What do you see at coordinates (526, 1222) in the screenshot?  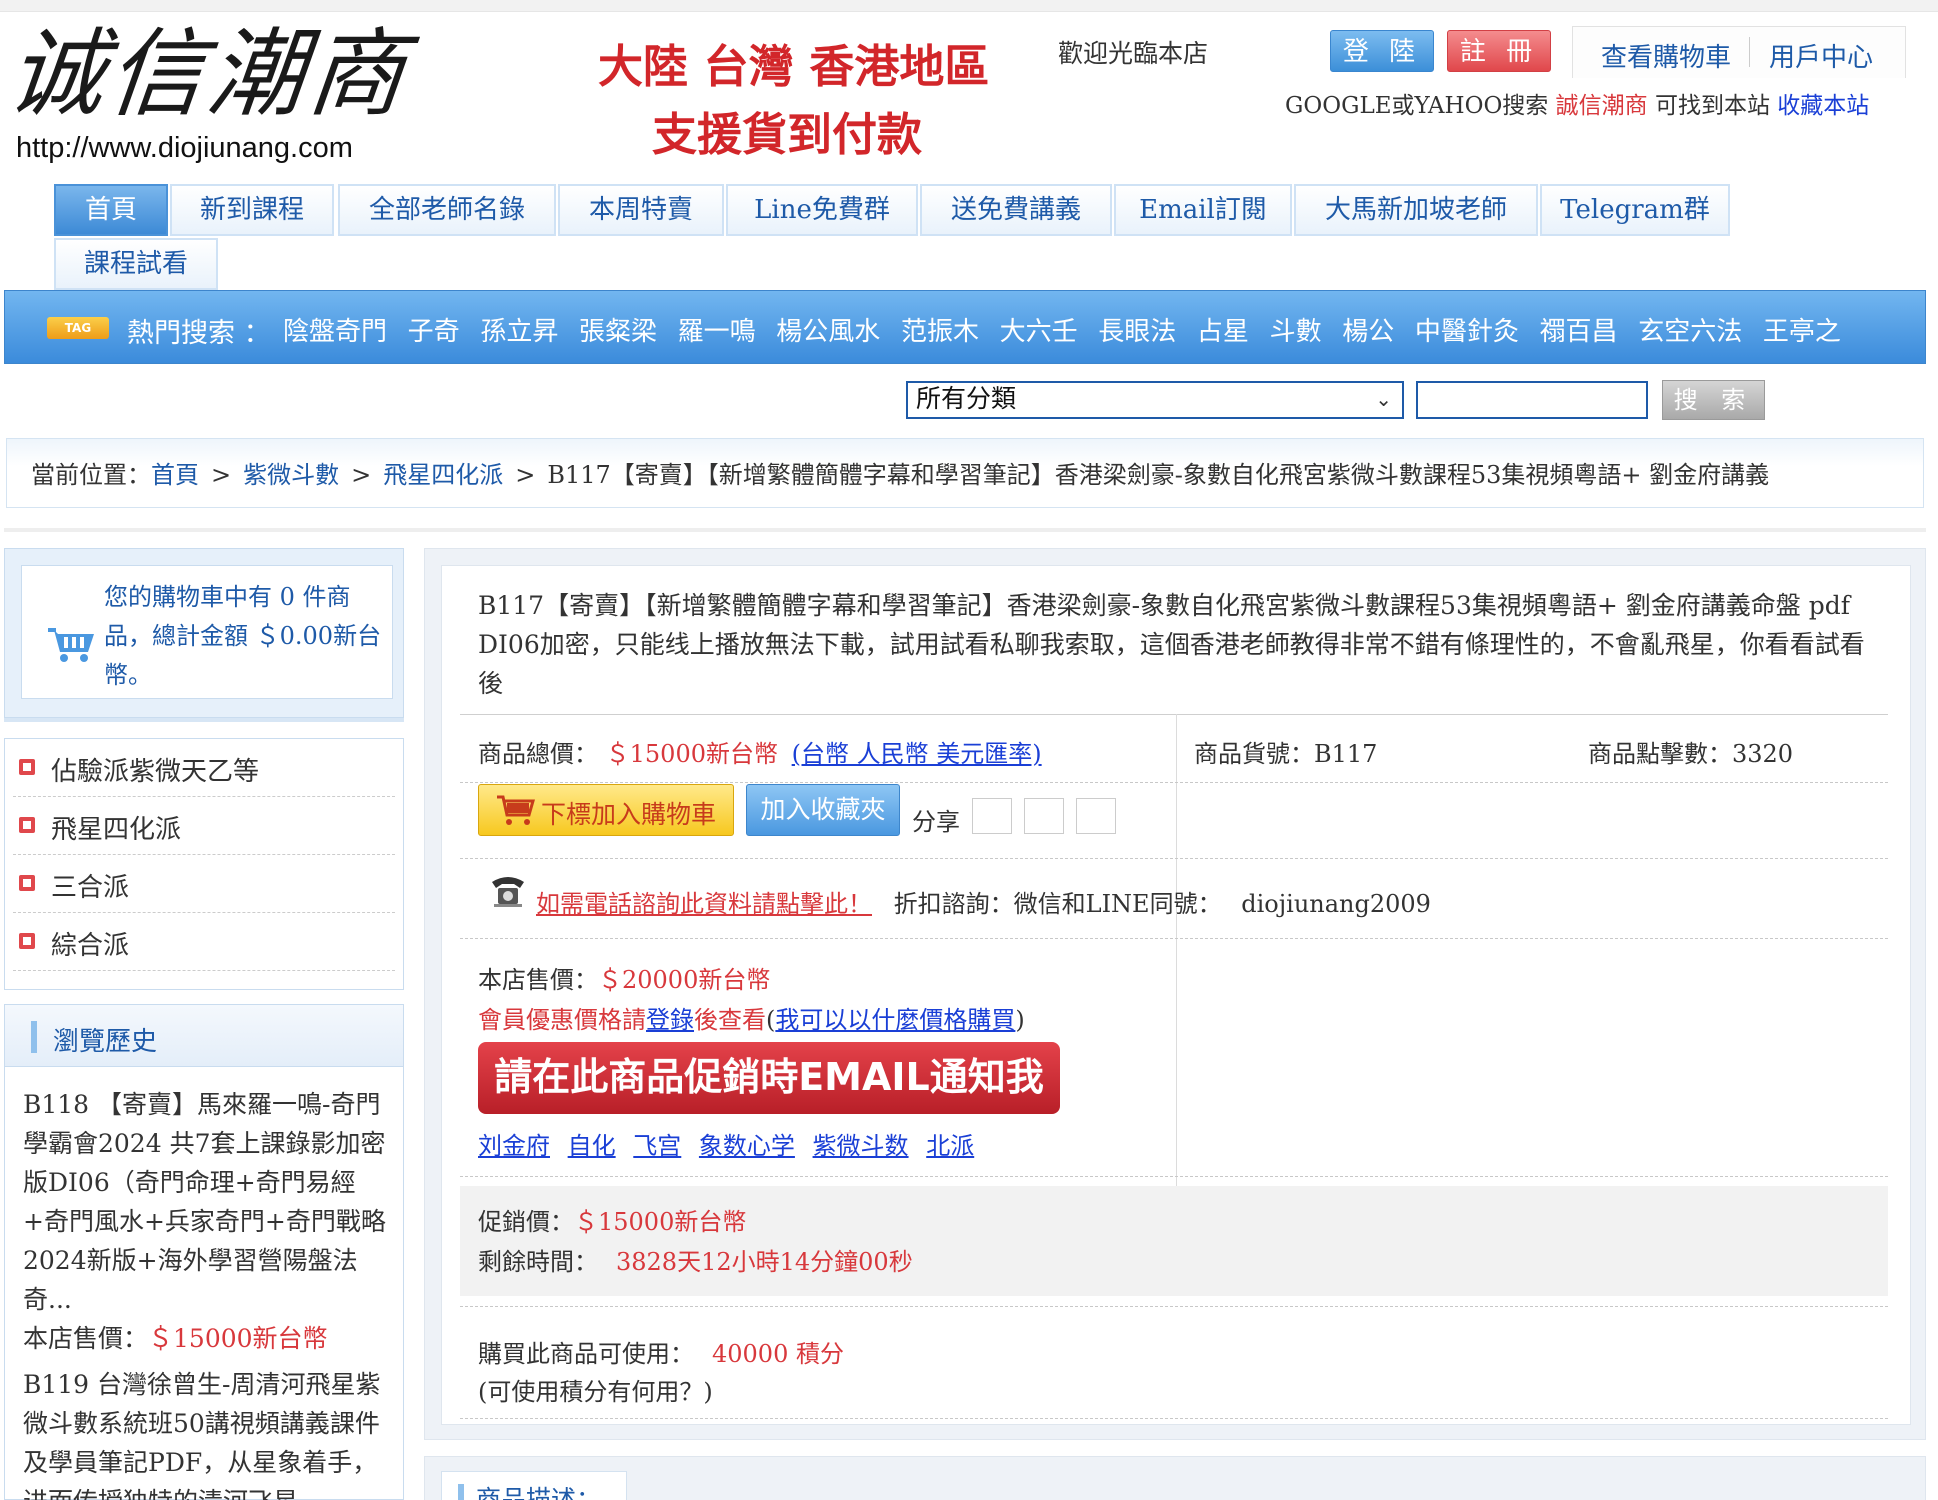 I see `promo-price-label: 促銷價：` at bounding box center [526, 1222].